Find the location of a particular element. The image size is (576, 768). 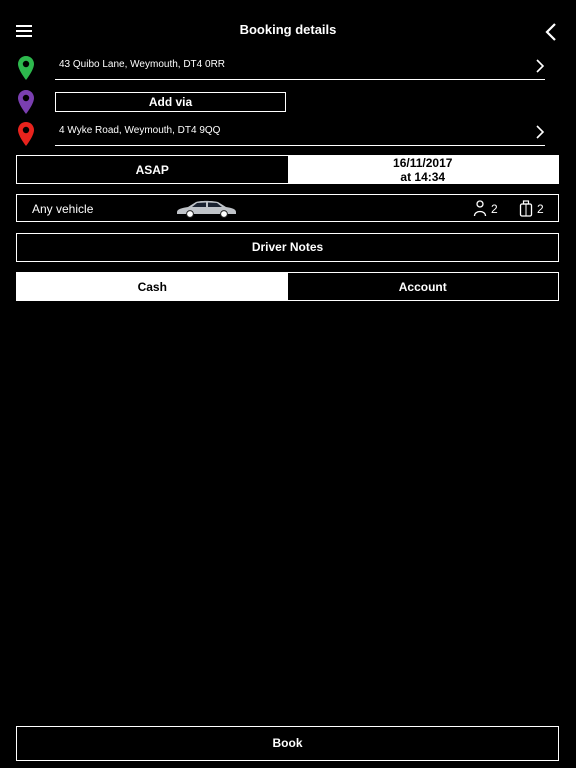

car-icon is located at coordinates (206, 209).